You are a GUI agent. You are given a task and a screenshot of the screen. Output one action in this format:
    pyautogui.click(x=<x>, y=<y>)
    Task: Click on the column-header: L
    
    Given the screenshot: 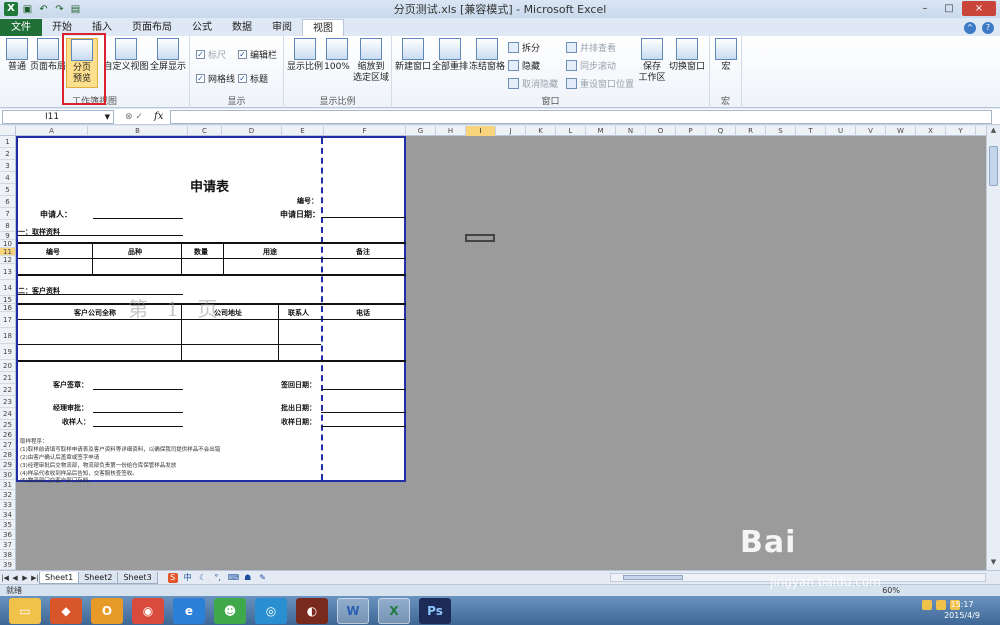 What is the action you would take?
    pyautogui.click(x=571, y=131)
    